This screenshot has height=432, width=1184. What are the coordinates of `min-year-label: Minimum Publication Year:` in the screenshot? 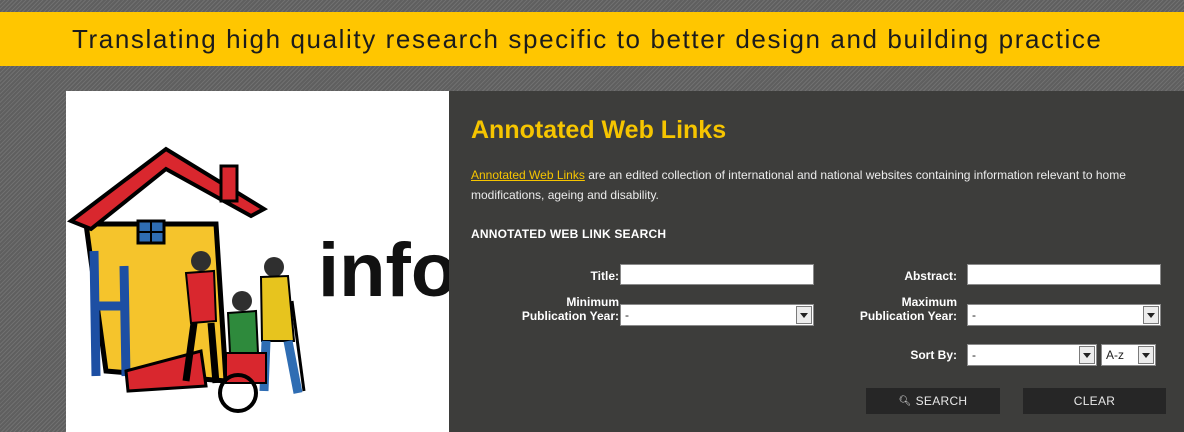 It's located at (544, 309).